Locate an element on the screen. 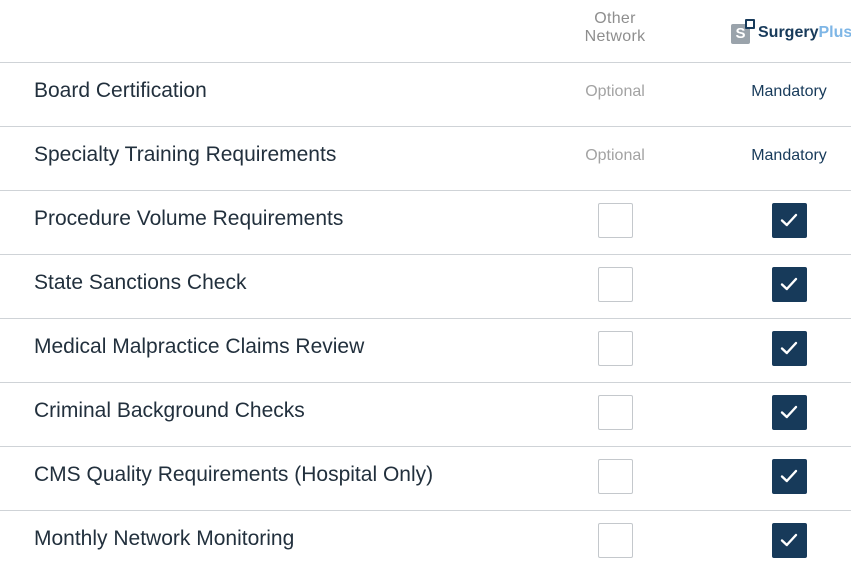 This screenshot has height=575, width=851. table-row: Board Certification Optional Mandatory is located at coordinates (425, 94).